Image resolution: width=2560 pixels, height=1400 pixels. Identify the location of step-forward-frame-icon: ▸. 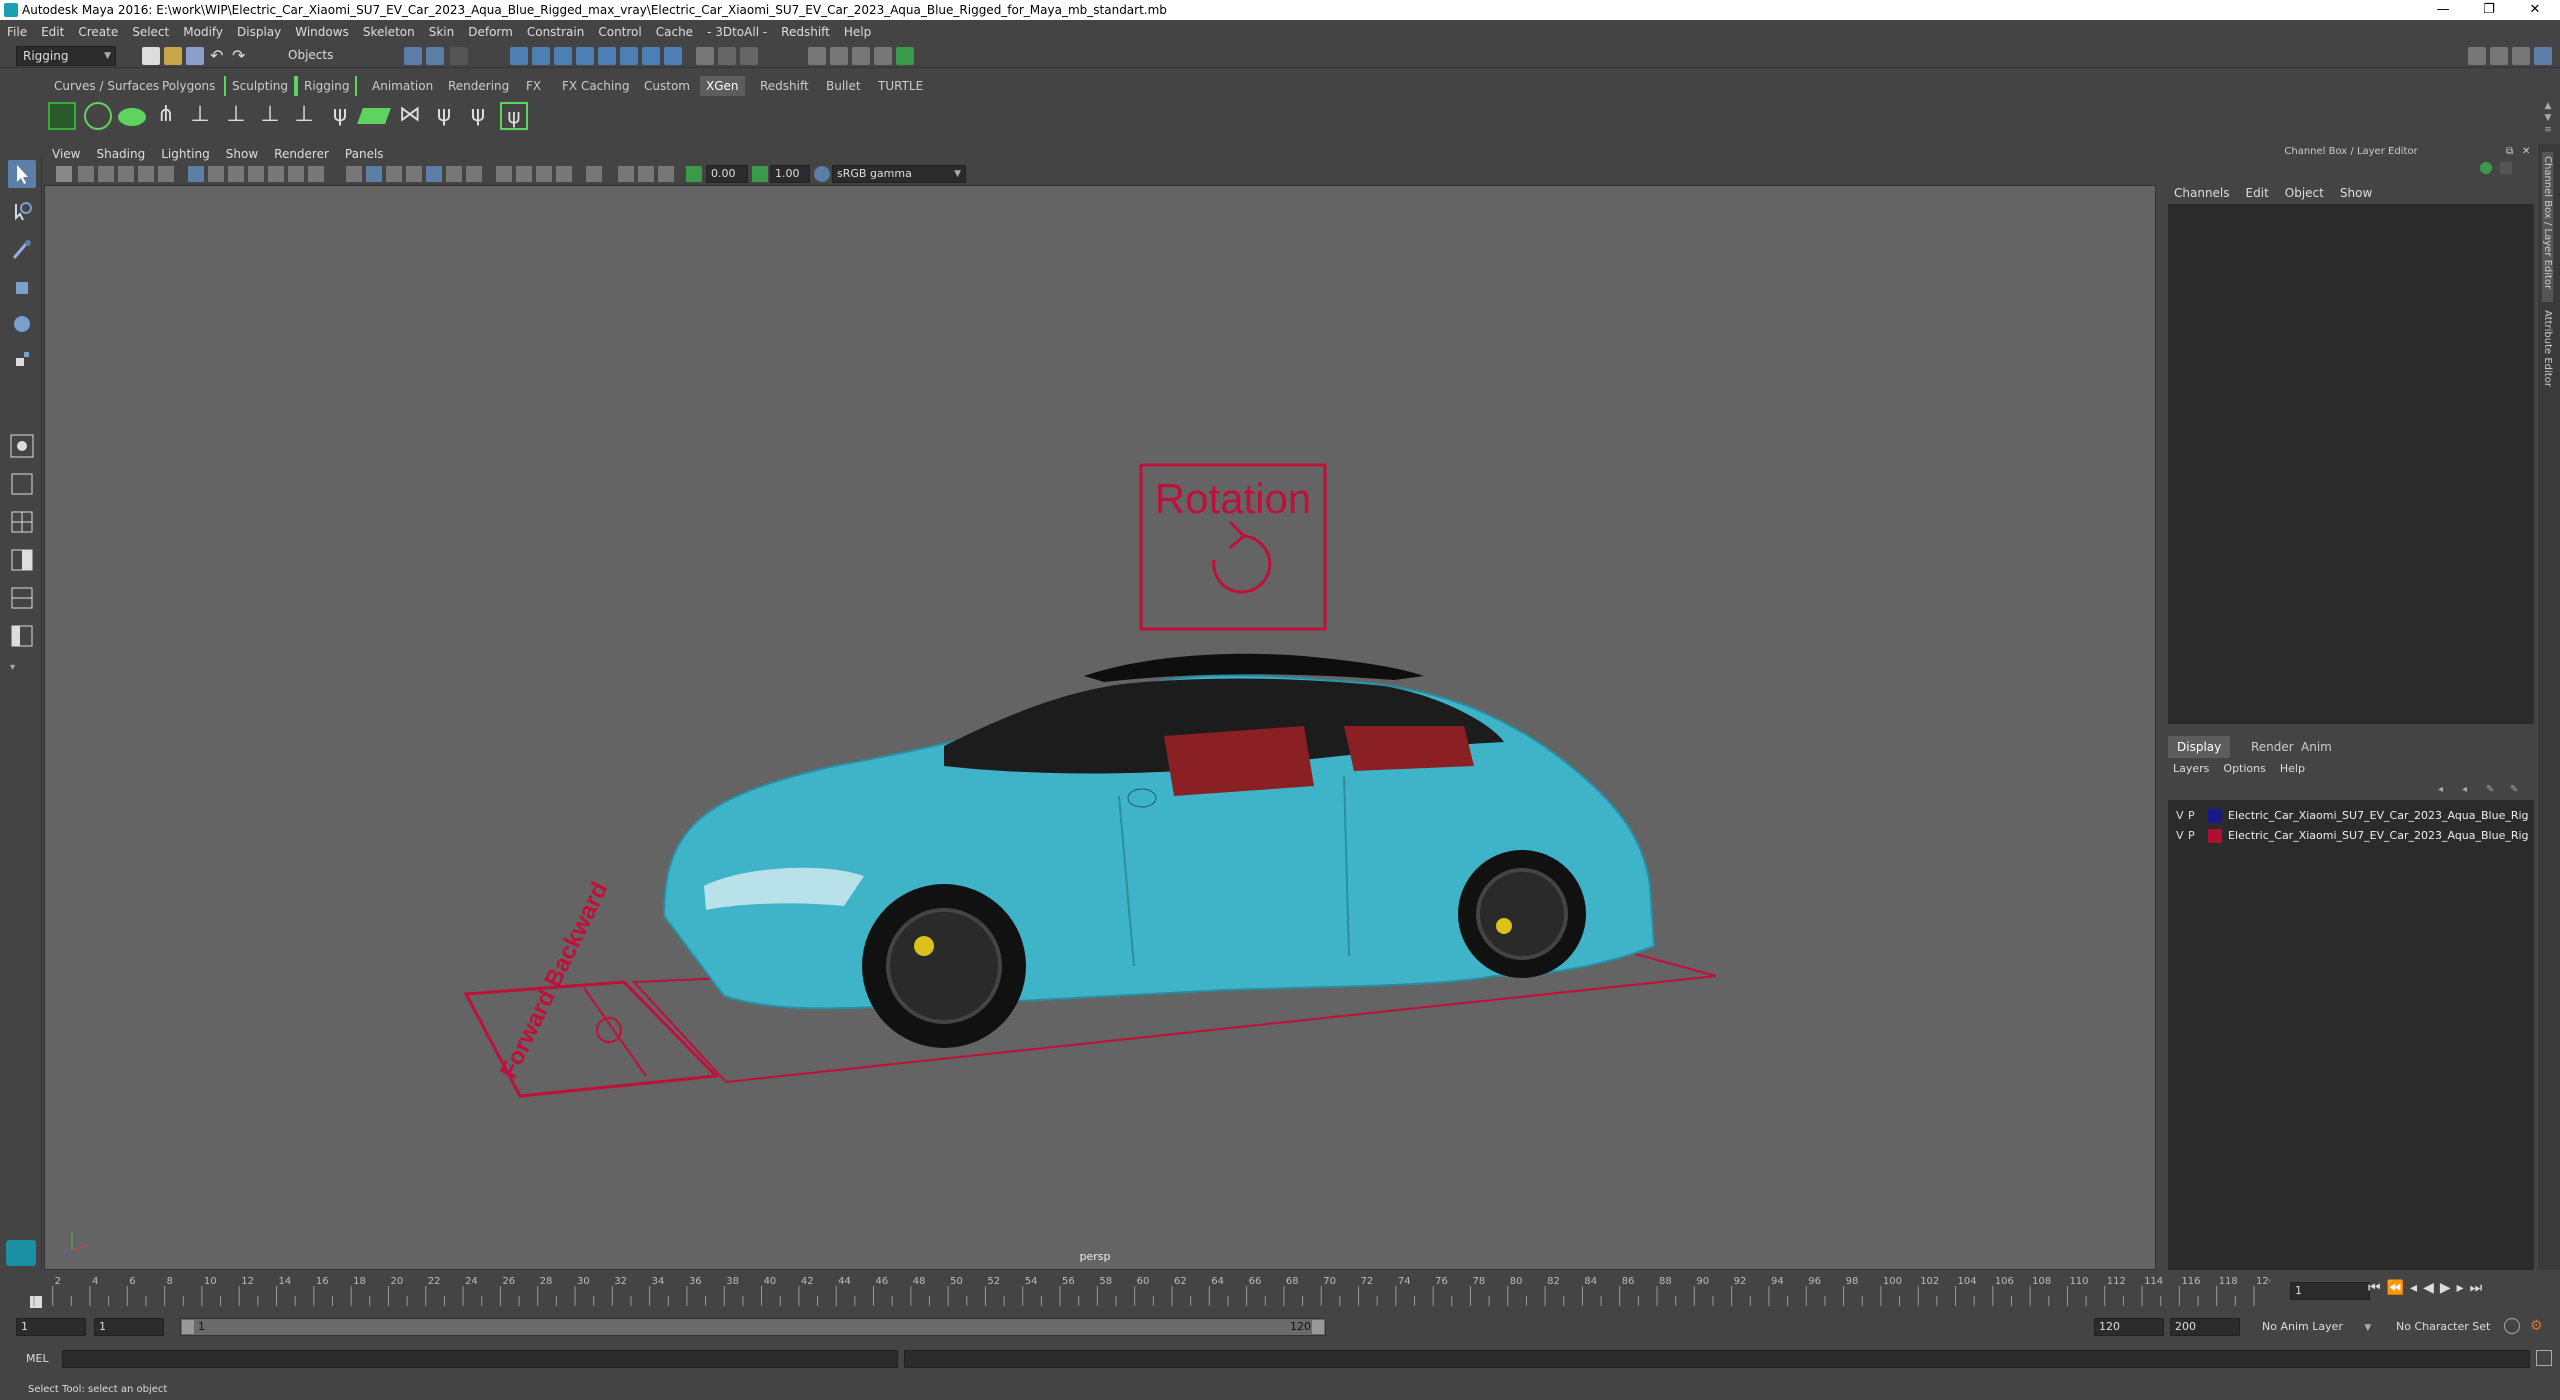
(2463, 1288).